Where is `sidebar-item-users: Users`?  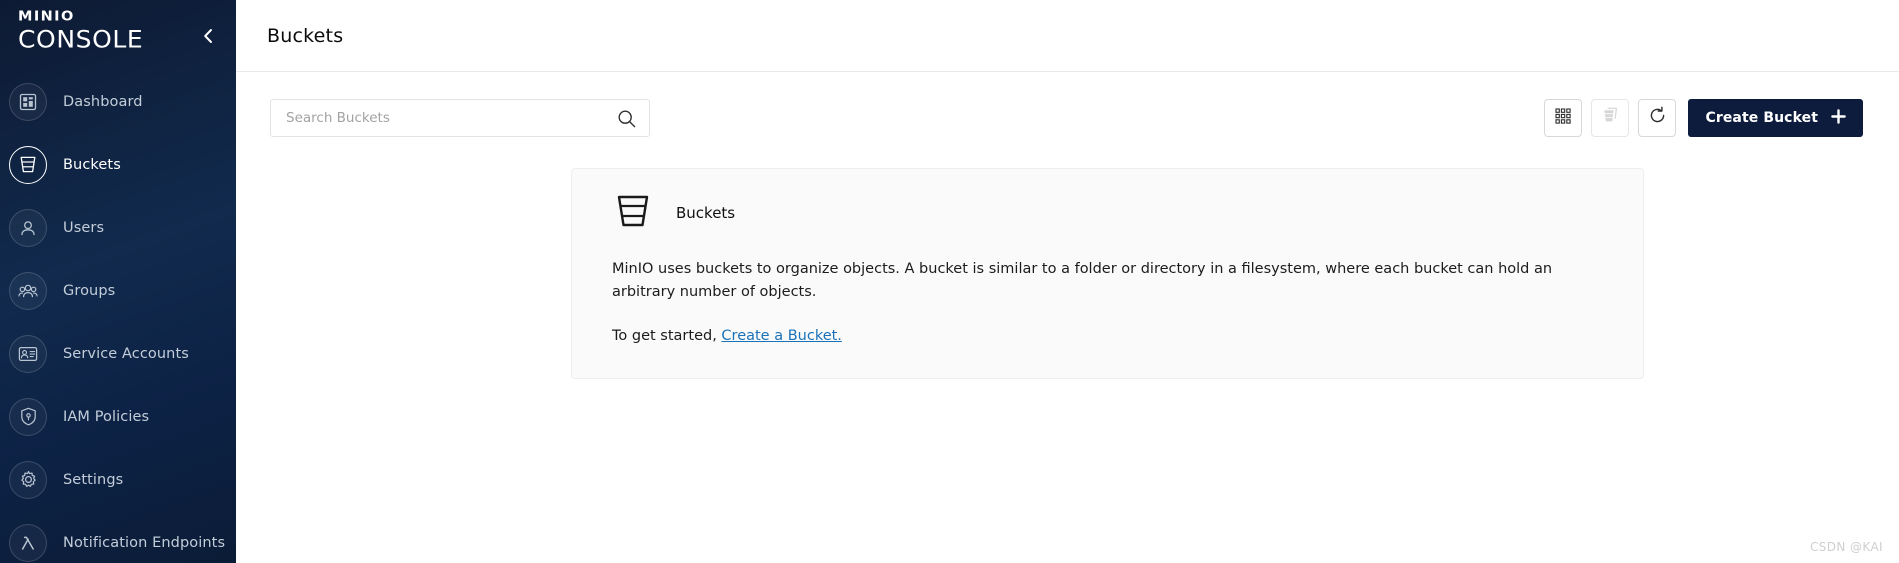 sidebar-item-users: Users is located at coordinates (118, 227).